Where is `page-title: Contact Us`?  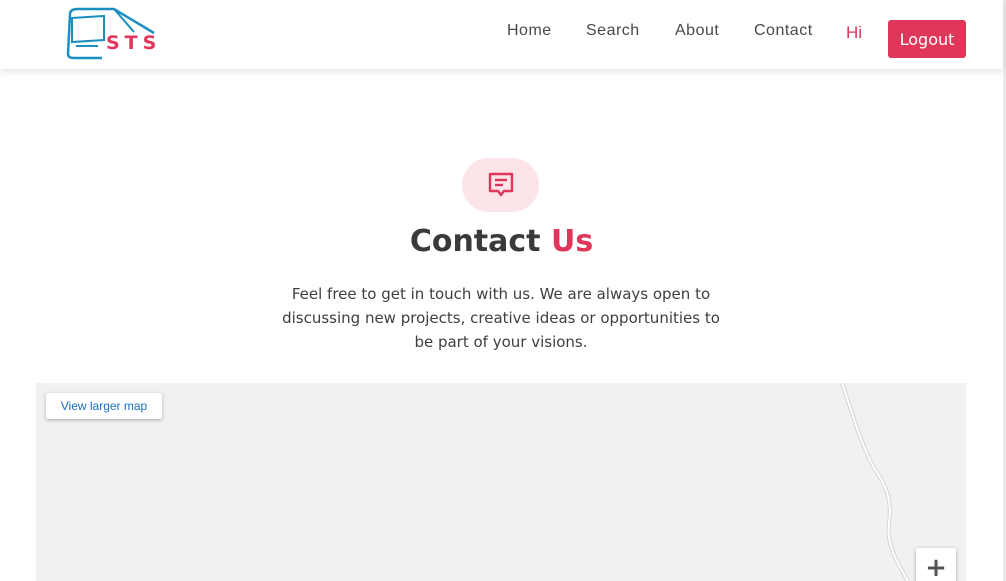 page-title: Contact Us is located at coordinates (501, 241).